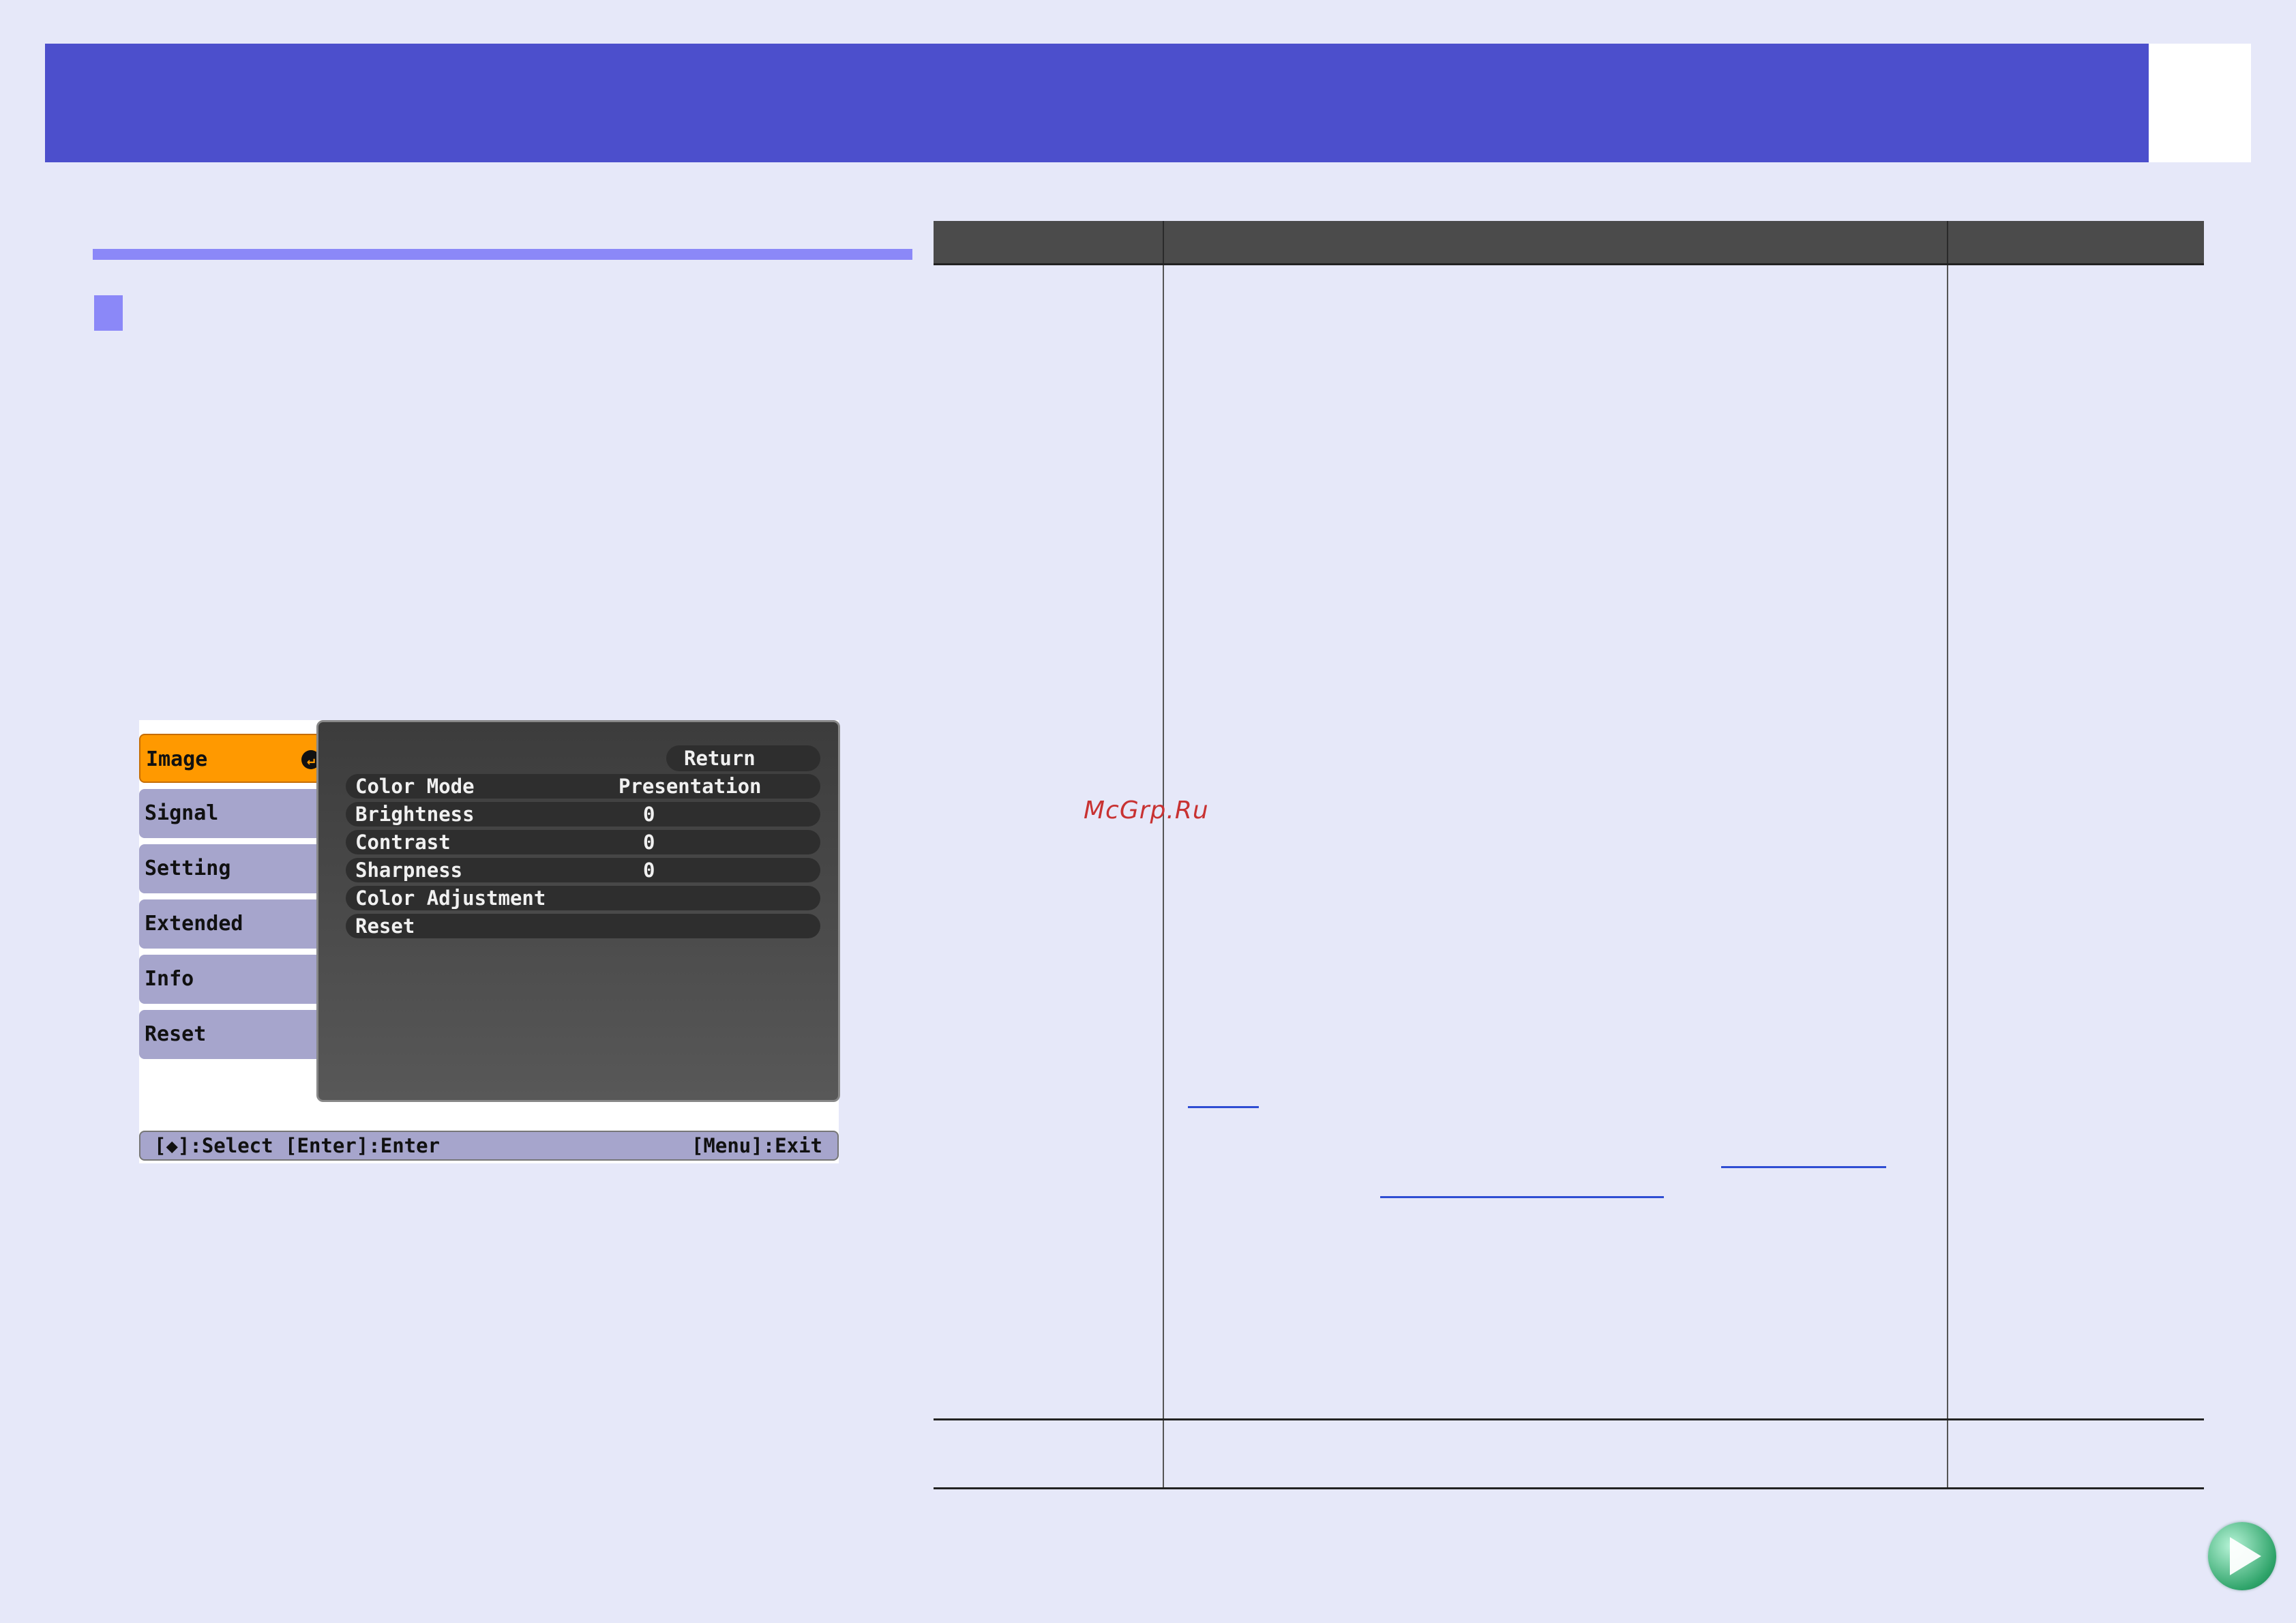 The height and width of the screenshot is (1623, 2296). Describe the element at coordinates (177, 759) in the screenshot. I see `nav-item-label: Image` at that location.